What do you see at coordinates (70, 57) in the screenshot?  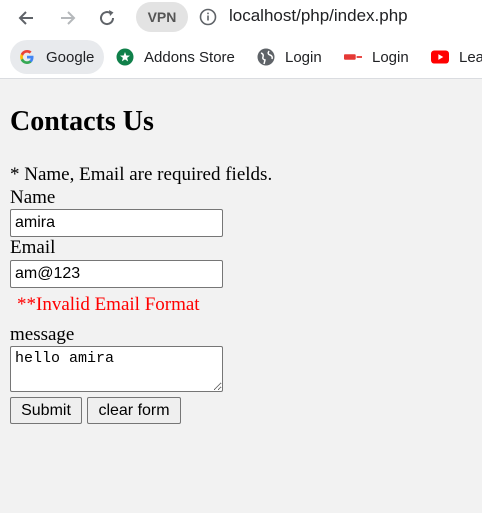 I see `bookmark-label: Google` at bounding box center [70, 57].